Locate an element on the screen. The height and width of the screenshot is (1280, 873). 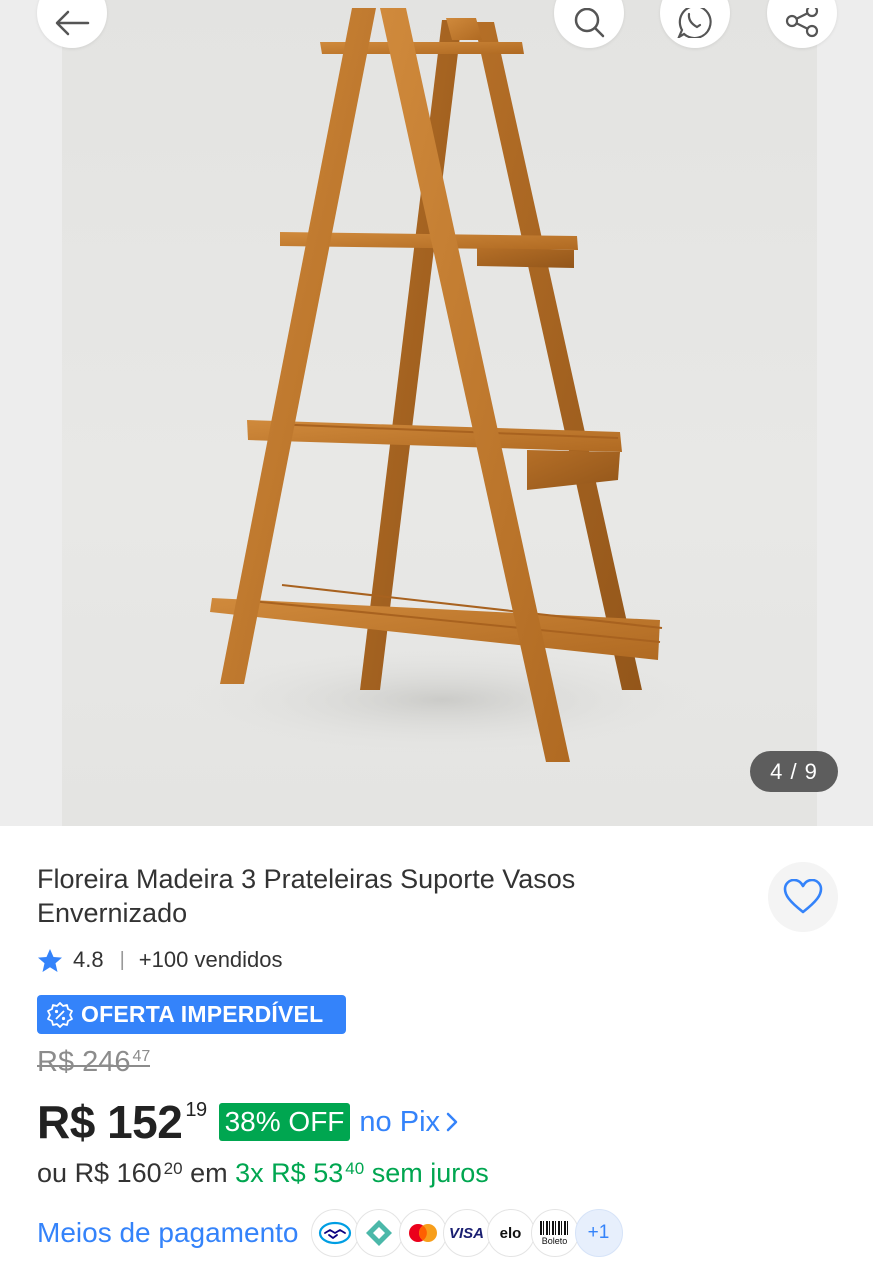
pix-icon is located at coordinates (378, 1233).